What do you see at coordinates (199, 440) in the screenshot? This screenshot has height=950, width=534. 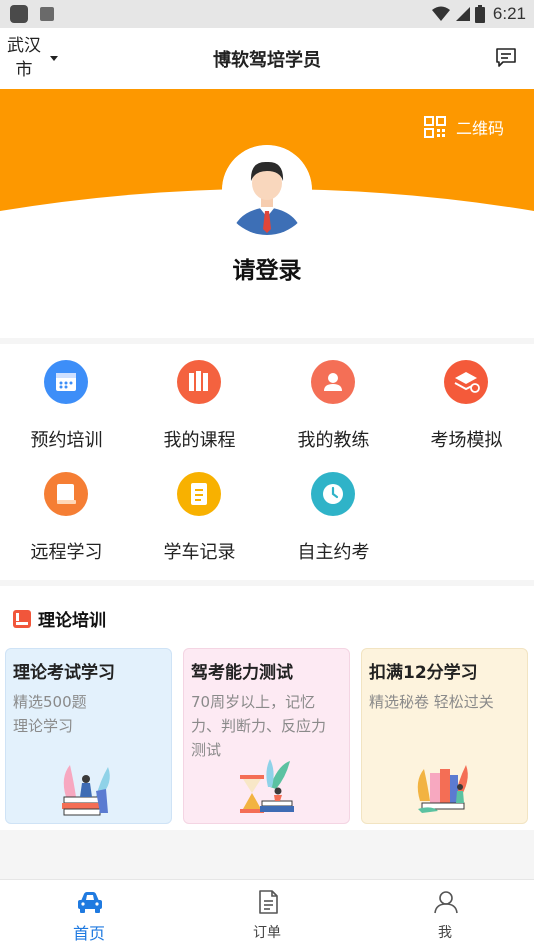 I see `service-label: 我的课程` at bounding box center [199, 440].